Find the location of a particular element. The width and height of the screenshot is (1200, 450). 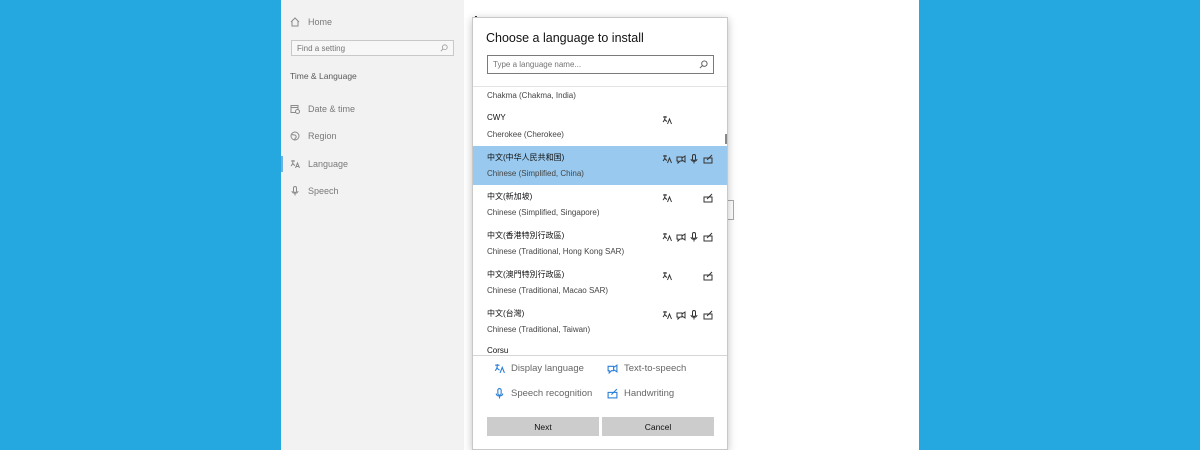

background-control-edge is located at coordinates (731, 210).